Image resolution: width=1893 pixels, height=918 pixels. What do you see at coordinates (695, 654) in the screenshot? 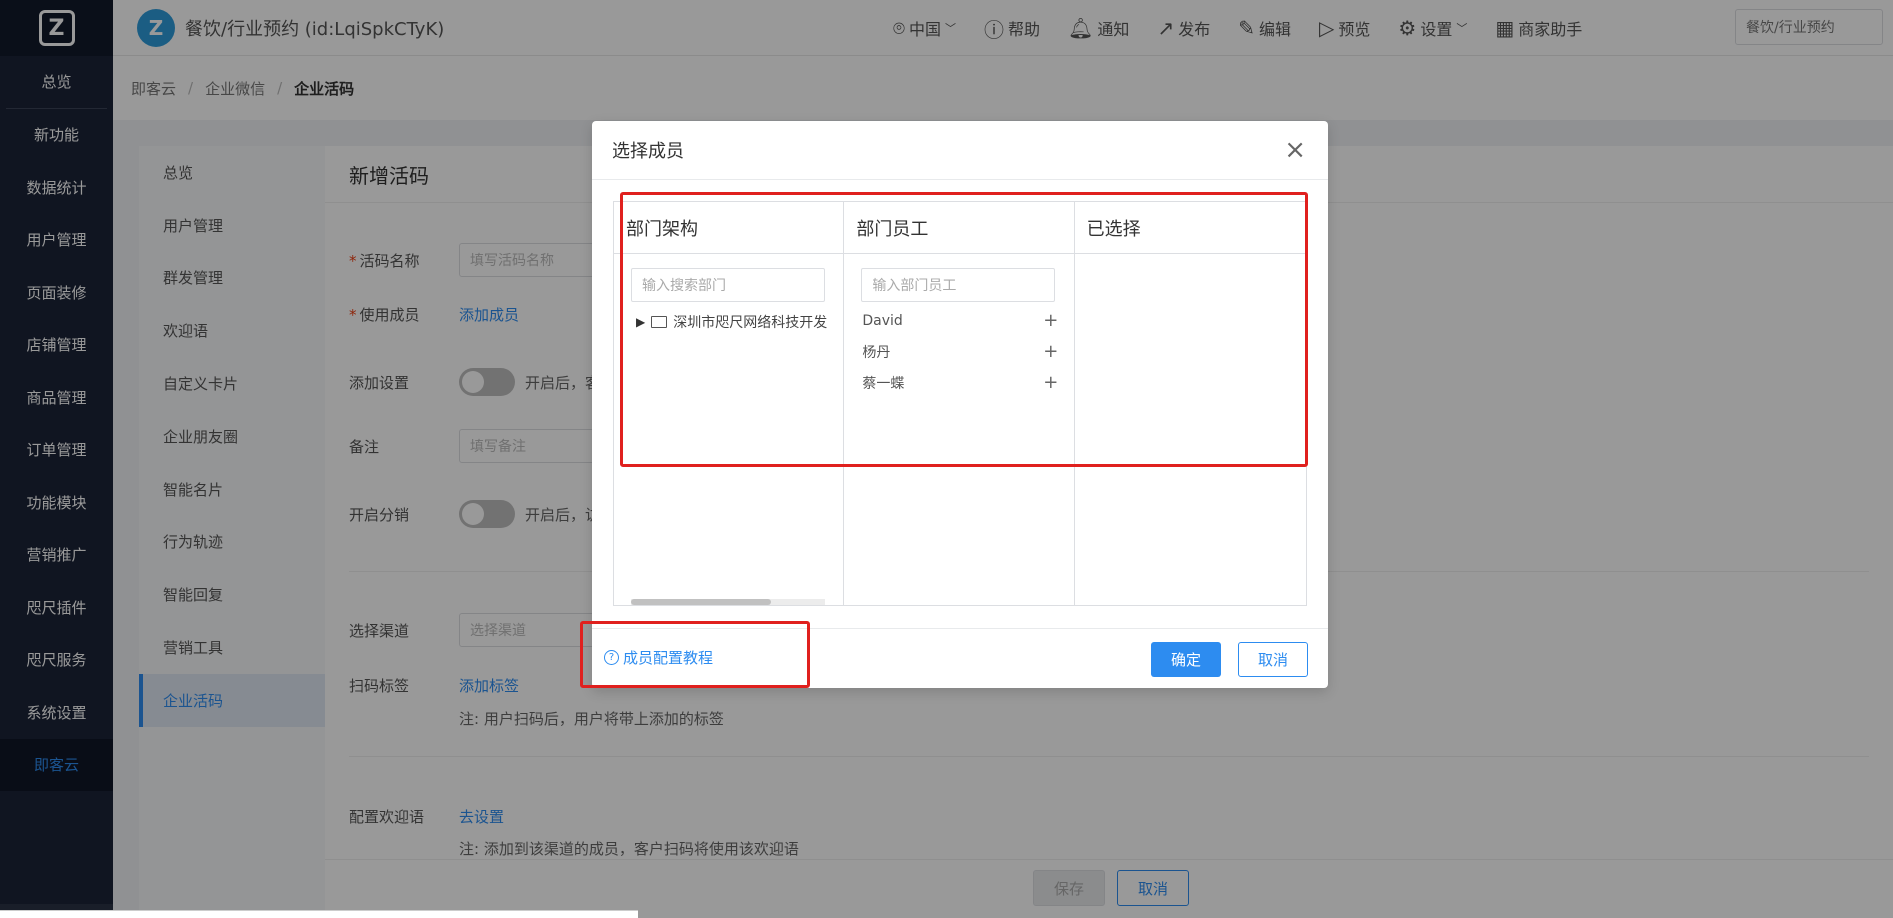
I see `annotation-box-tutorial` at bounding box center [695, 654].